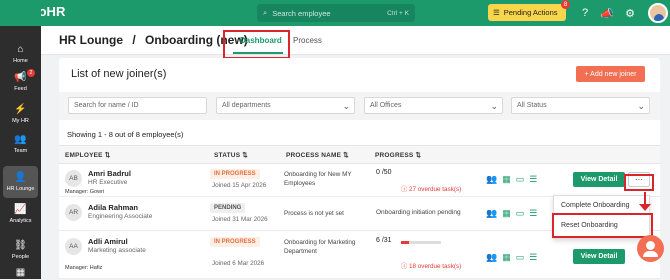 Image resolution: width=670 pixels, height=280 pixels. Describe the element at coordinates (73, 178) in the screenshot. I see `employee-initials: AB` at that location.